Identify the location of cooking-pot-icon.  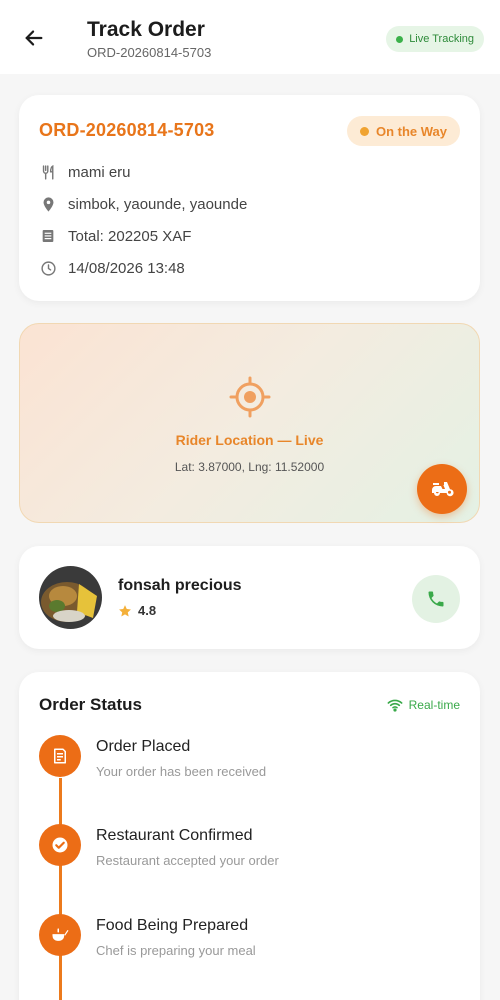
(60, 935).